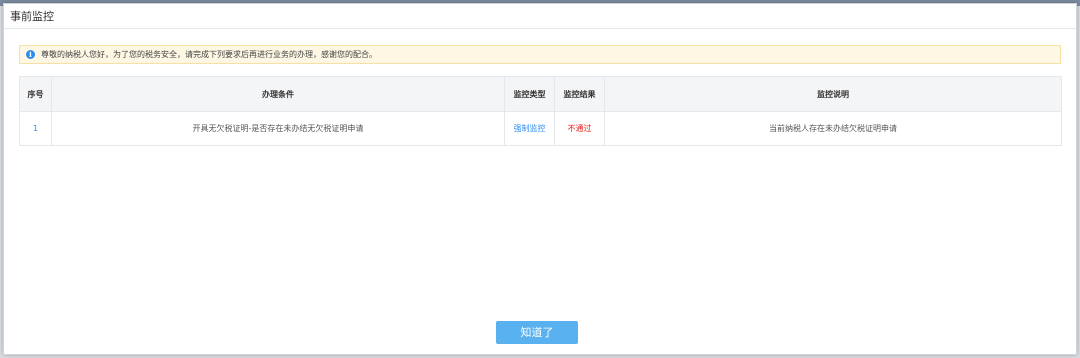  What do you see at coordinates (833, 94) in the screenshot?
I see `column-header-description: 监控说明` at bounding box center [833, 94].